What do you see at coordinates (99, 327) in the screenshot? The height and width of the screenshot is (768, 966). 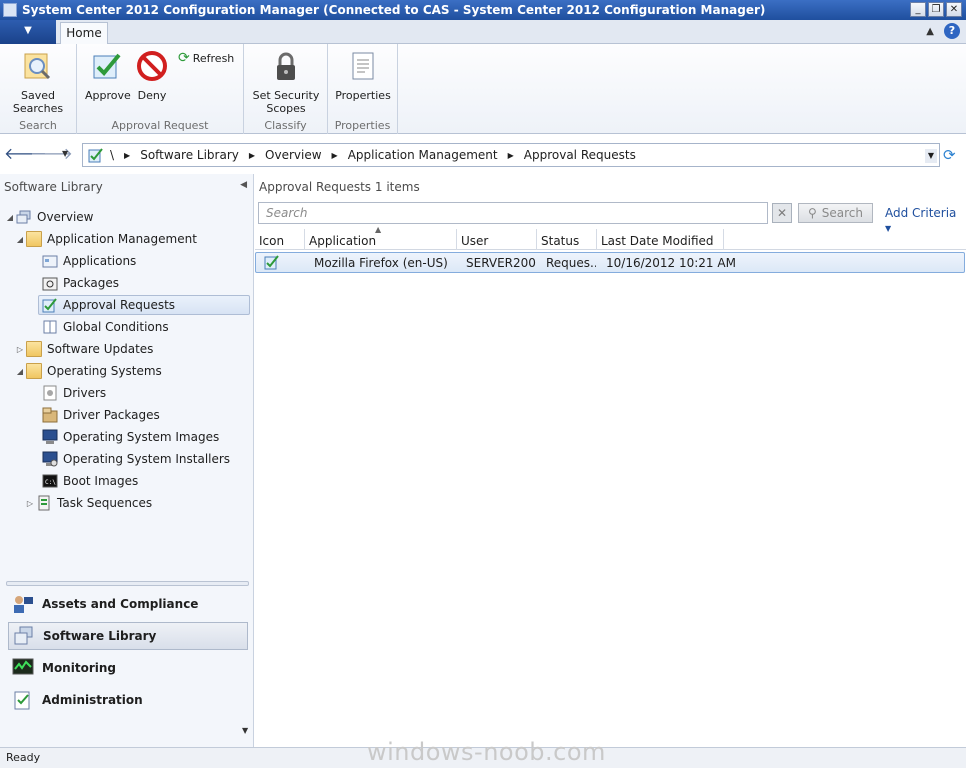 I see `tree-item-global-conditions: Global Conditions` at bounding box center [99, 327].